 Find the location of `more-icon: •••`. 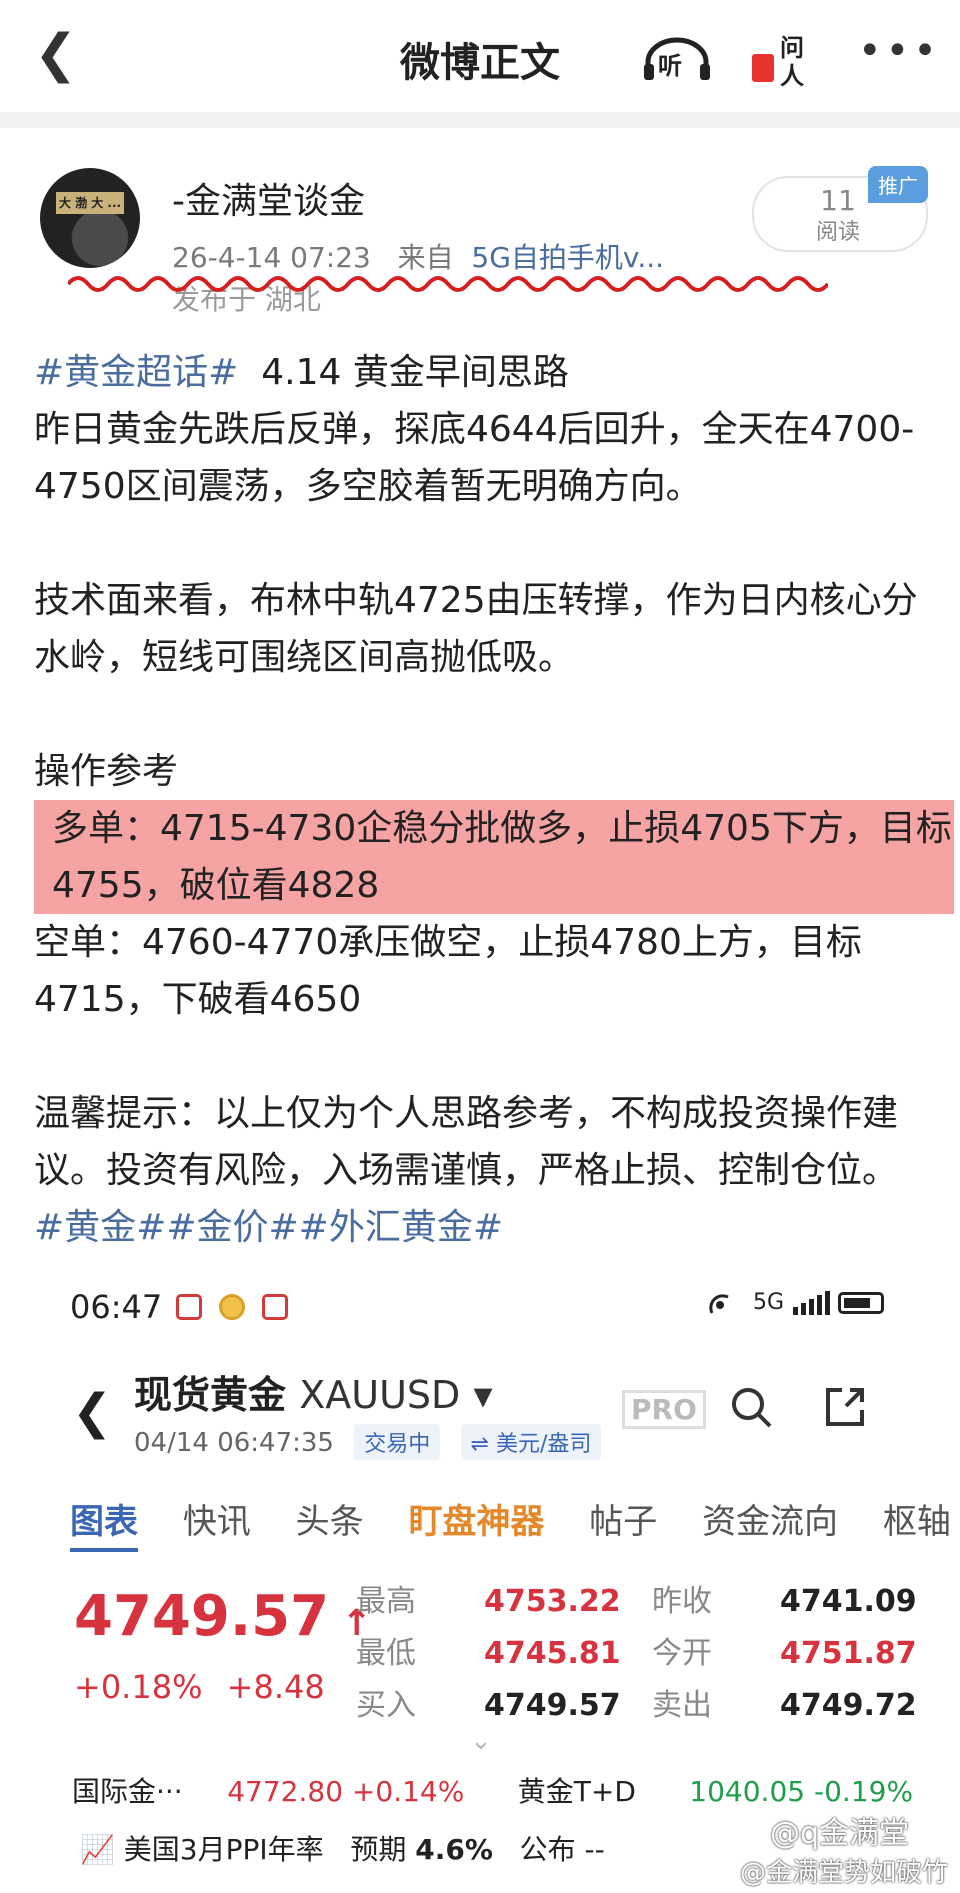

more-icon: ••• is located at coordinates (899, 51).